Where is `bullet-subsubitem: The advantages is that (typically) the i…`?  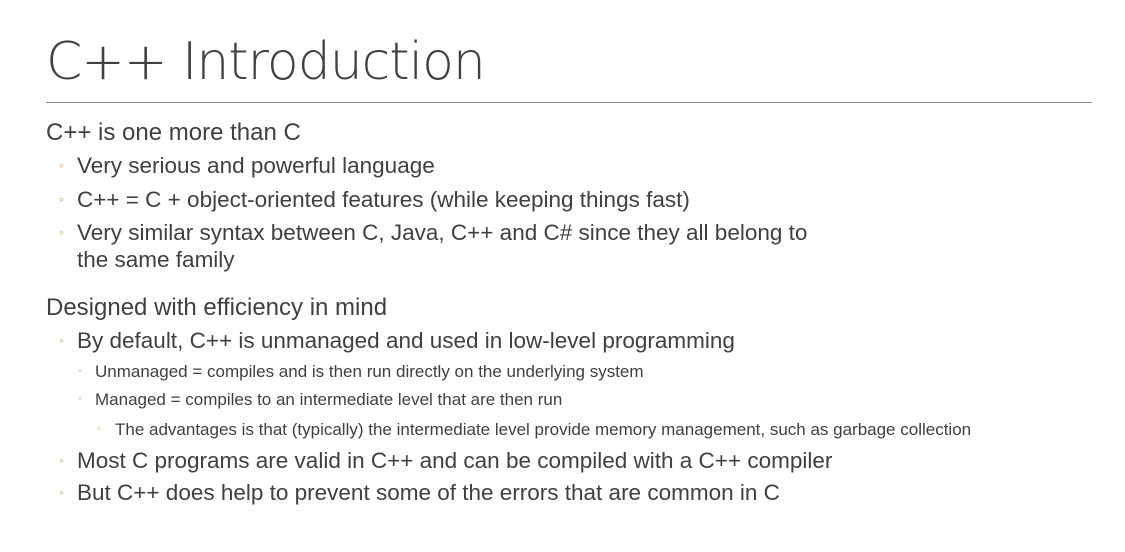
bullet-subsubitem: The advantages is that (typically) the i… is located at coordinates (543, 429).